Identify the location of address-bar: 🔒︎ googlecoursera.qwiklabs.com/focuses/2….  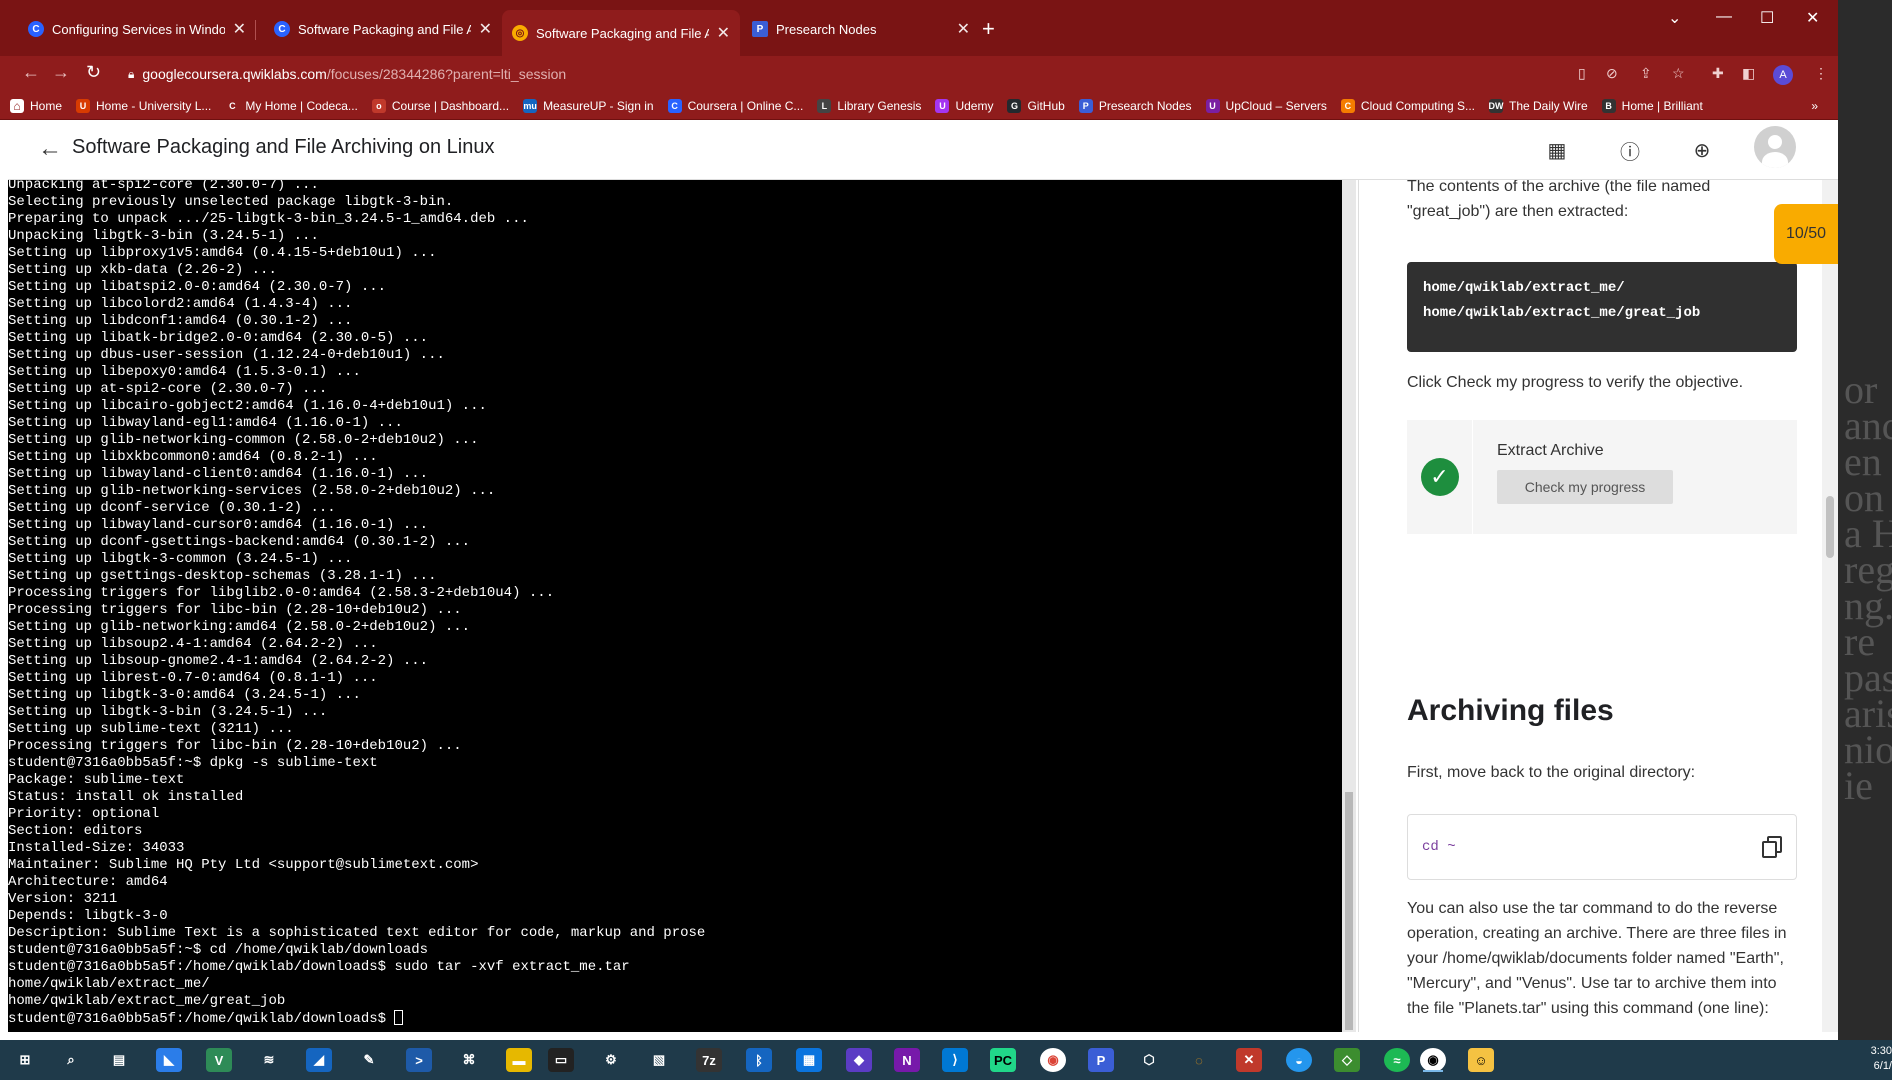
(845, 74).